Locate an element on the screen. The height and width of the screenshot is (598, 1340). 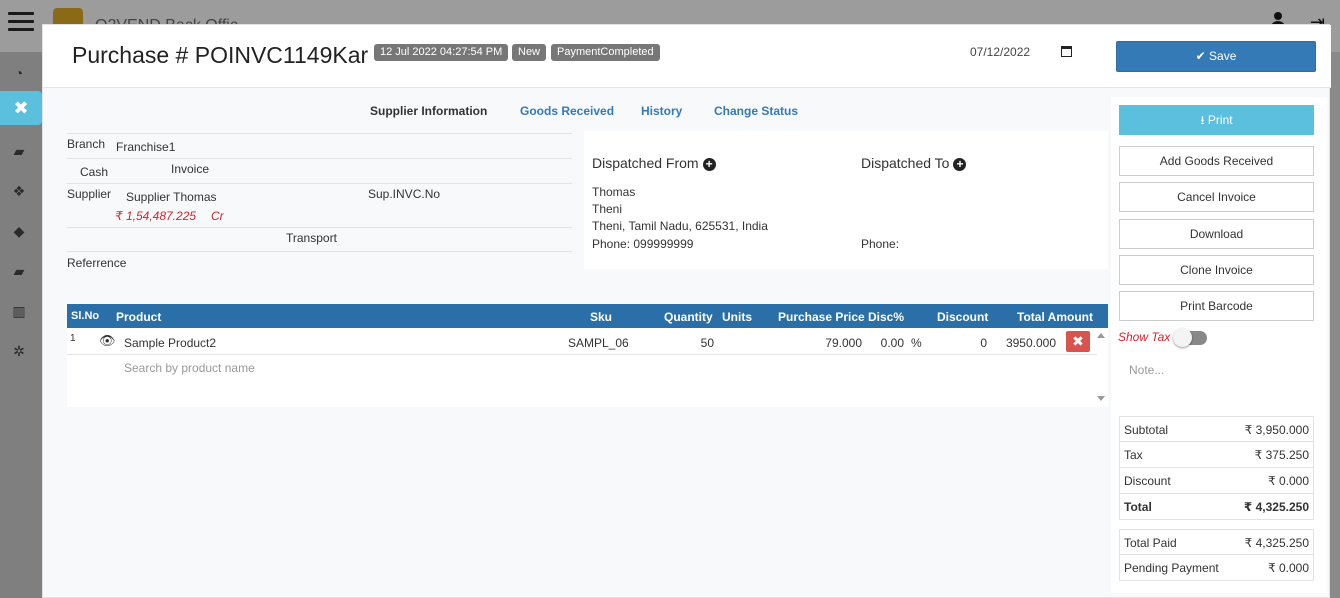
check-icon: ✔ is located at coordinates (1200, 56).